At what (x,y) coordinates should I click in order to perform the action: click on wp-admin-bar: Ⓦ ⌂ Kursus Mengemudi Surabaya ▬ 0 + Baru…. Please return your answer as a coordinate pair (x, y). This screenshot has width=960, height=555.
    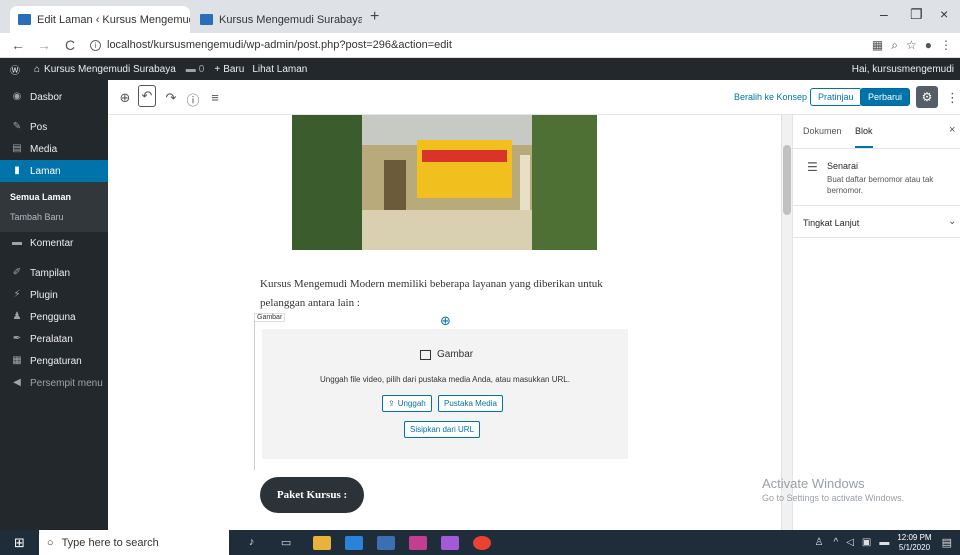
    Looking at the image, I should click on (480, 69).